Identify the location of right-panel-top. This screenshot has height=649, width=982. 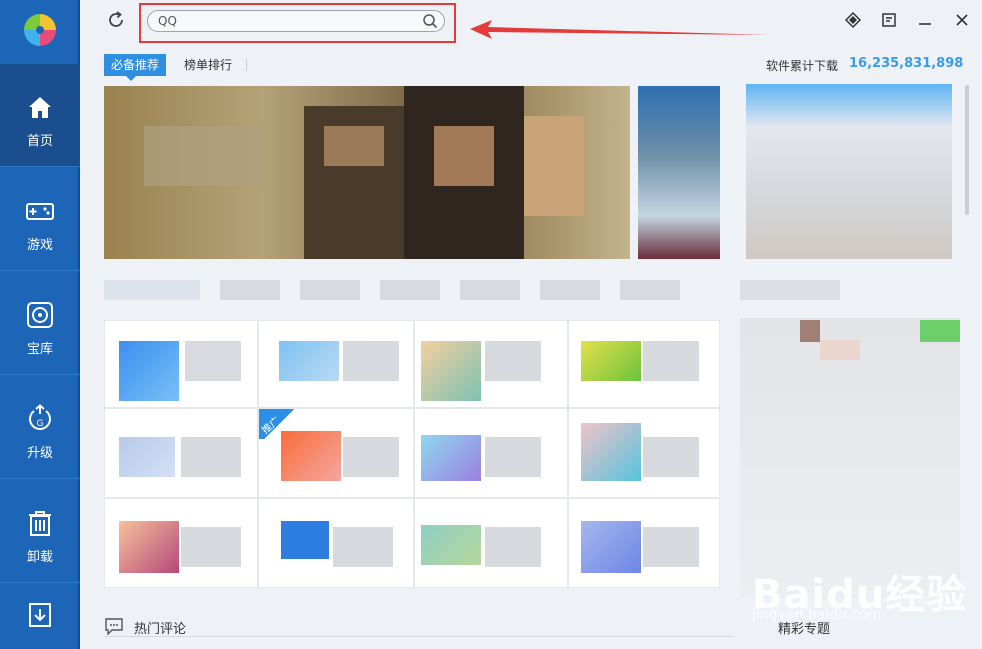
(849, 171).